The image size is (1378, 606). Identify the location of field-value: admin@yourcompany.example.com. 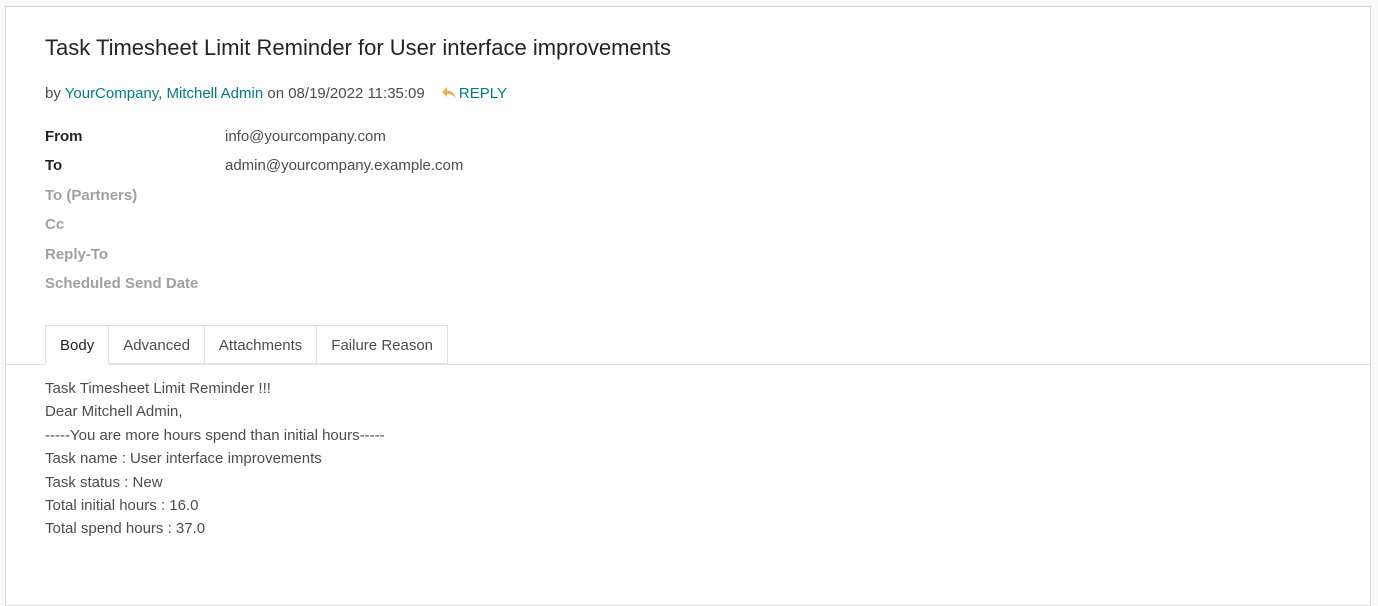
(344, 165).